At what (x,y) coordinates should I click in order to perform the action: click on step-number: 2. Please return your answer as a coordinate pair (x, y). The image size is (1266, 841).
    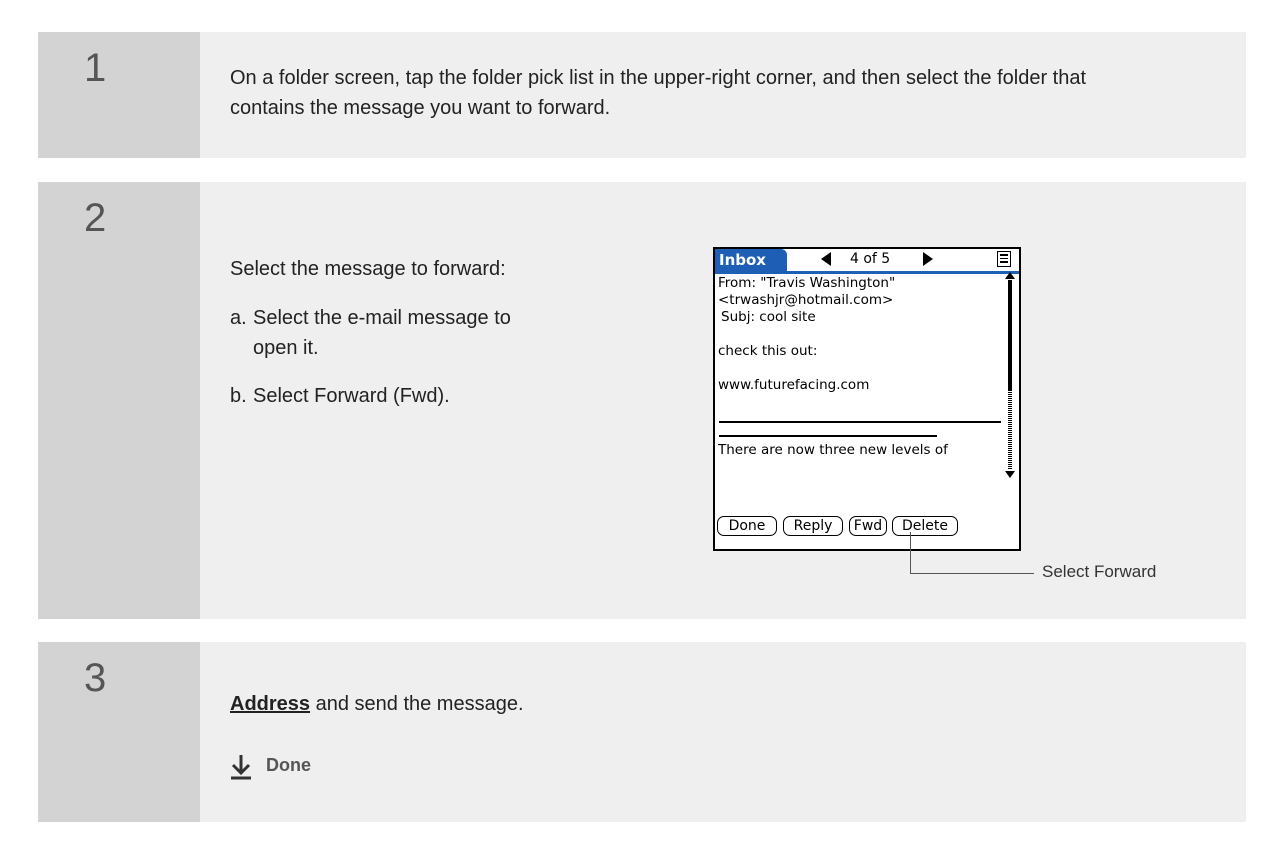
    Looking at the image, I should click on (95, 218).